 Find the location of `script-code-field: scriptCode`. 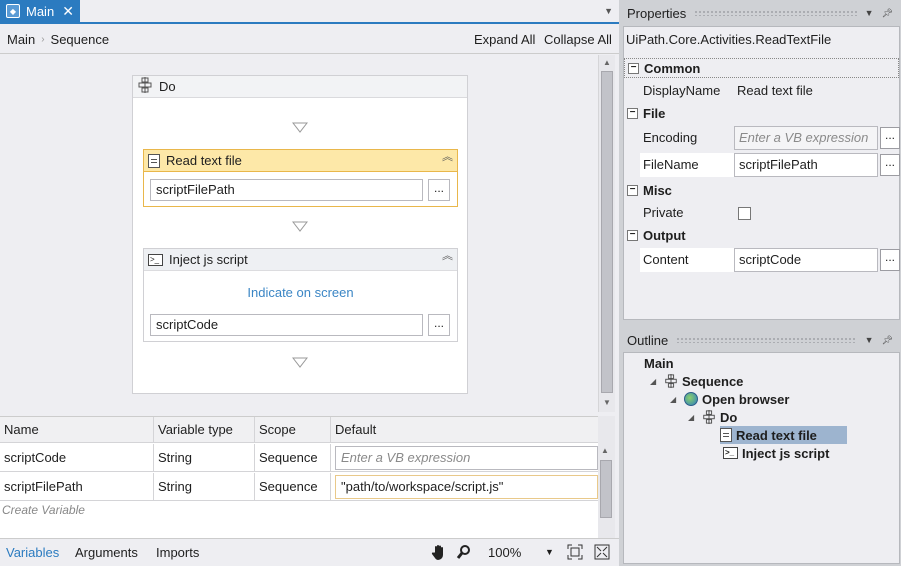

script-code-field: scriptCode is located at coordinates (286, 325).